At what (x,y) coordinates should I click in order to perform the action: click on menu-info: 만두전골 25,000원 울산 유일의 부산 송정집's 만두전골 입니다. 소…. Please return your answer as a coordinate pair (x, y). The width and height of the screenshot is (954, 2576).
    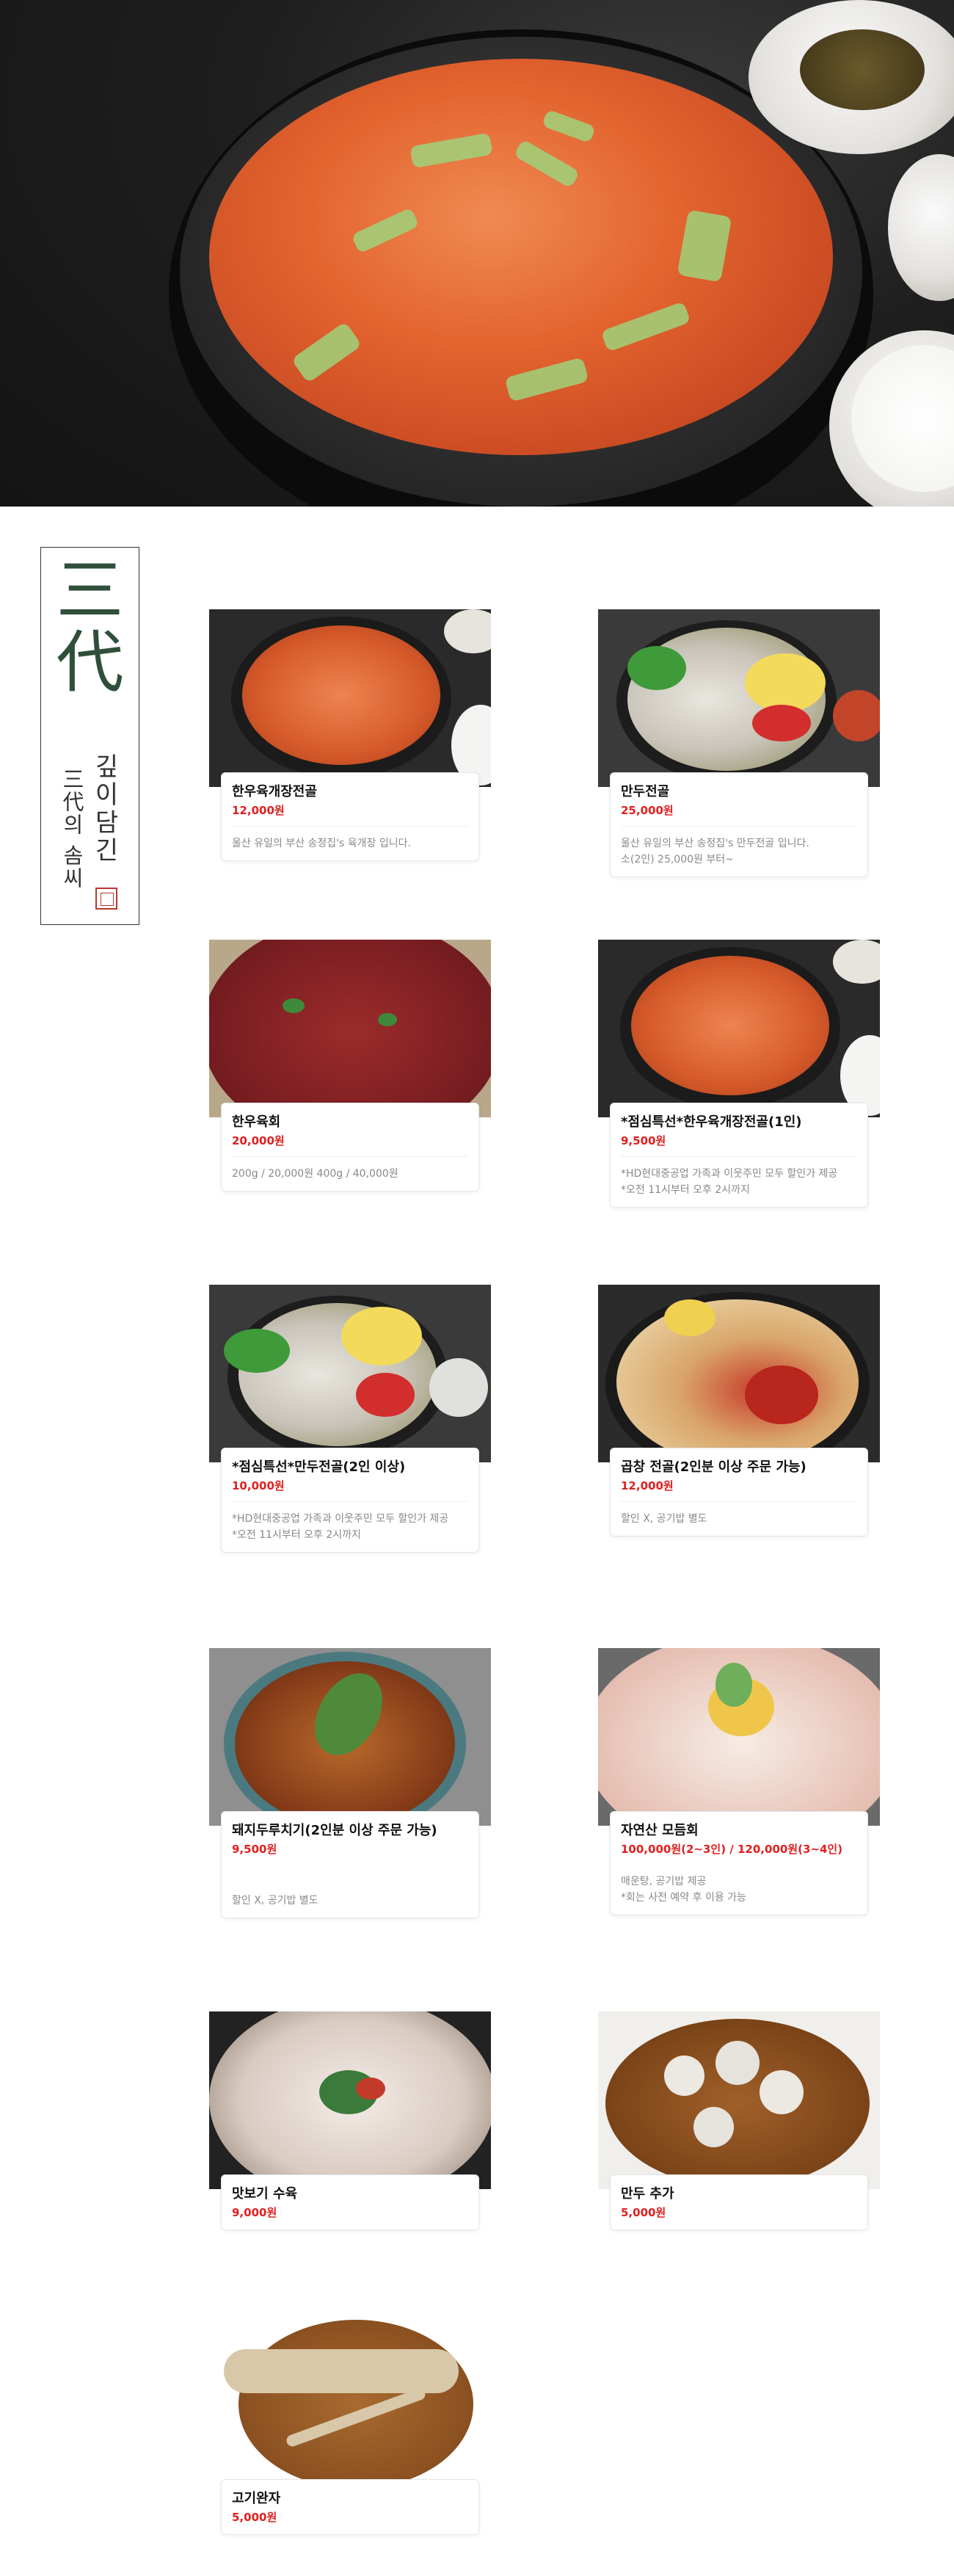
    Looking at the image, I should click on (739, 824).